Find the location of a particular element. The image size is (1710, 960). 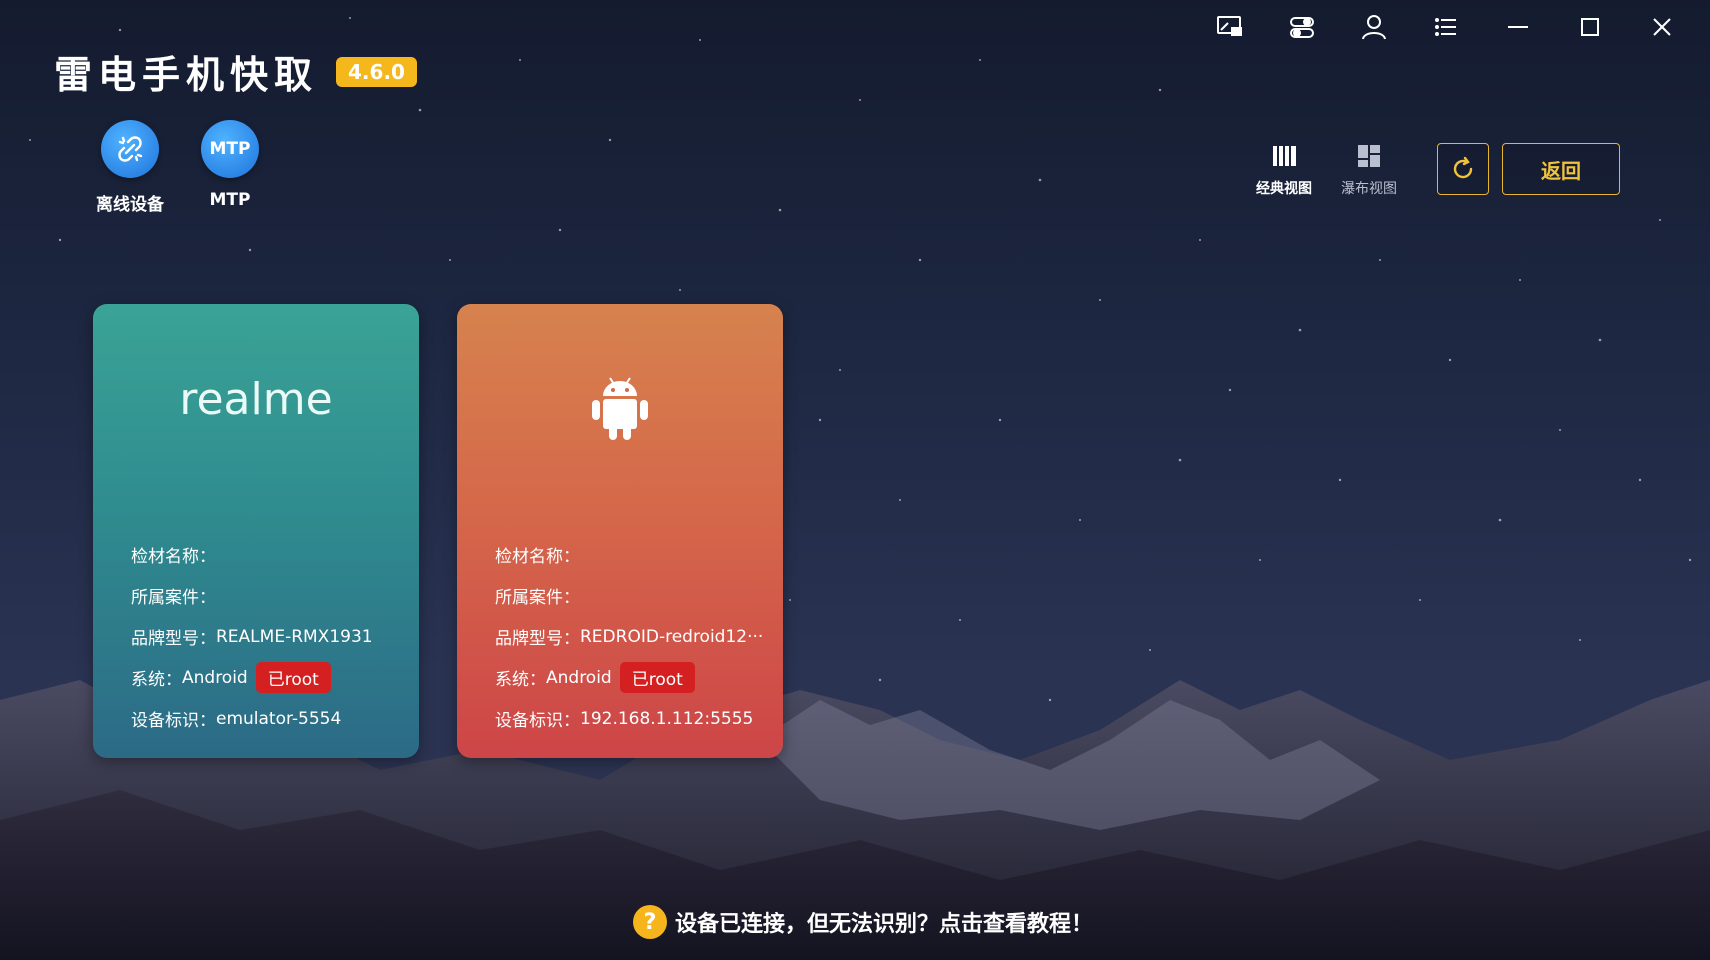

user-button is located at coordinates (1374, 27).